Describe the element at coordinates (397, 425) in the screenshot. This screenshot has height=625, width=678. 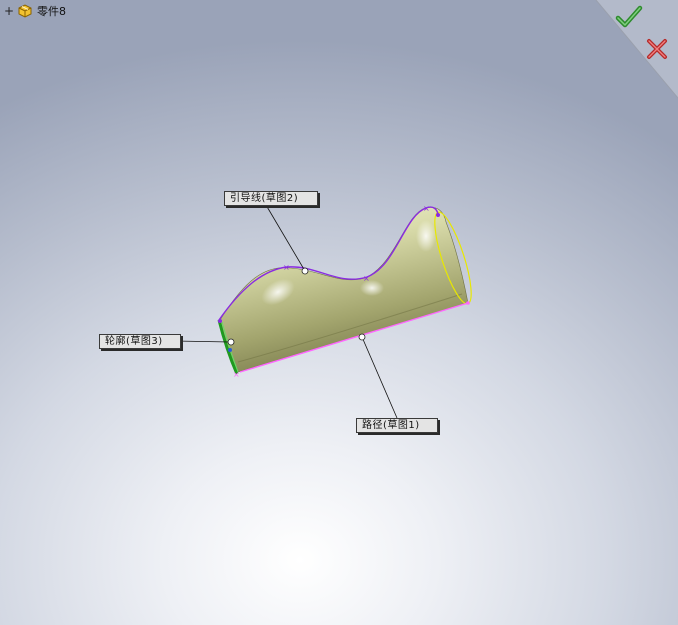
I see `path-callout: 路径(草图1)` at that location.